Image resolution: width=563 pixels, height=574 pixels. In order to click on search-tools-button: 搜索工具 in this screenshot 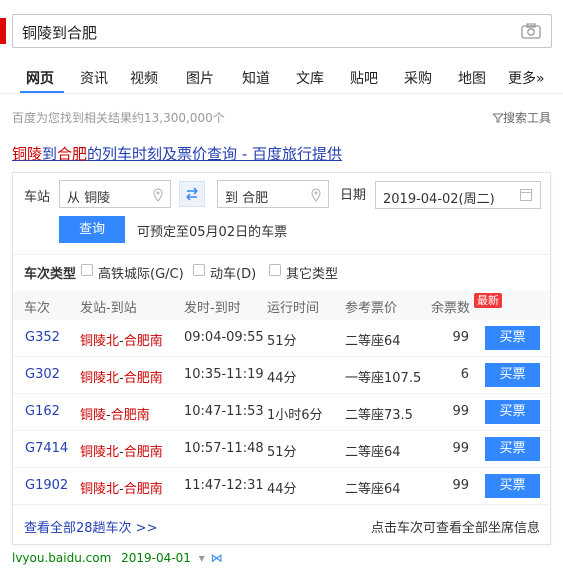, I will do `click(521, 117)`.